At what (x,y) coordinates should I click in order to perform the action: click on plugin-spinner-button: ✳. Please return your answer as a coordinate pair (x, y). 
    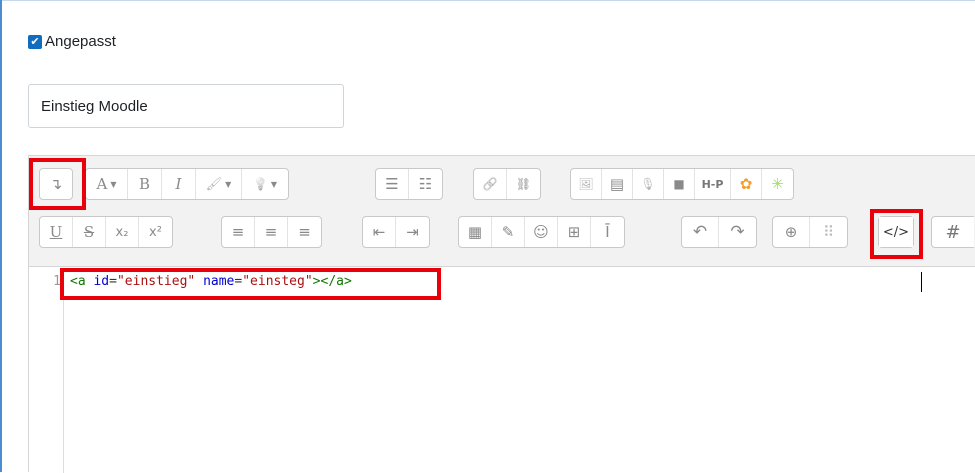
    Looking at the image, I should click on (777, 184).